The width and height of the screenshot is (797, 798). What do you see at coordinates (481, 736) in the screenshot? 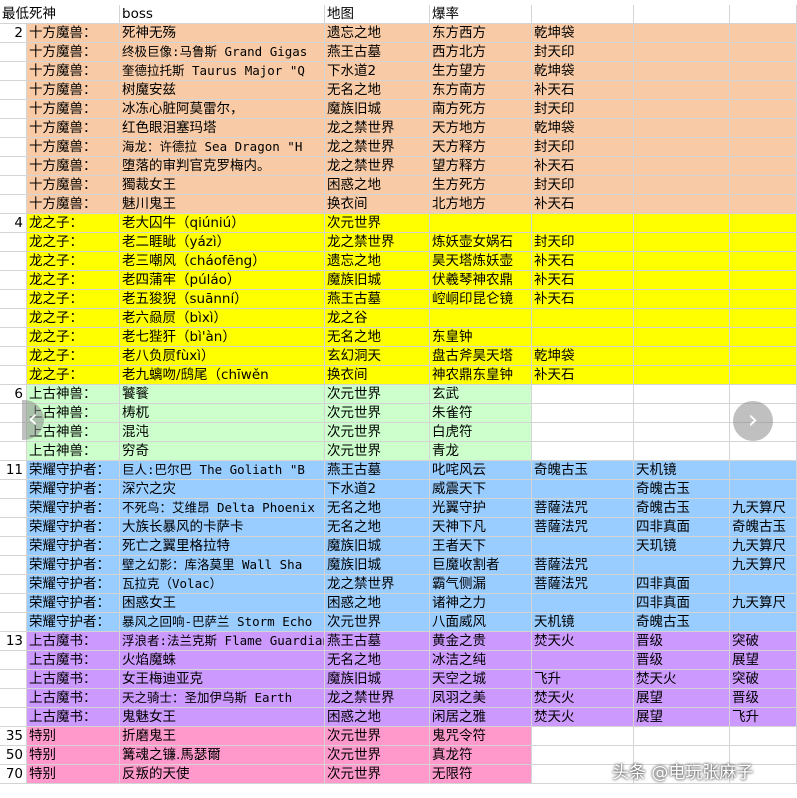
I see `table-cell: 鬼咒令符` at bounding box center [481, 736].